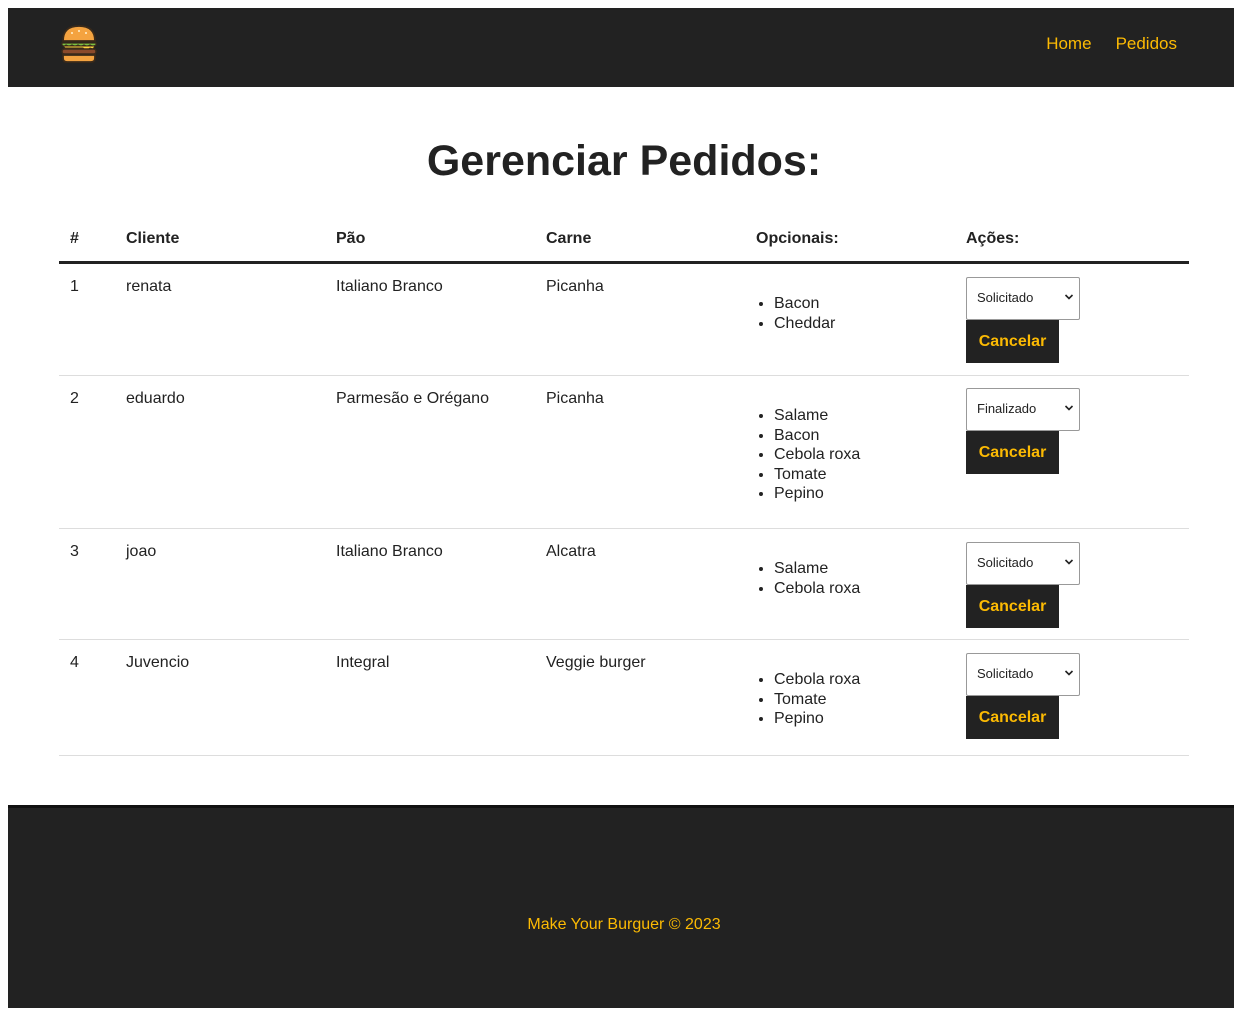  I want to click on order-opcionais: Salame Bacon Cebola roxa Tomate Pepino, so click(861, 452).